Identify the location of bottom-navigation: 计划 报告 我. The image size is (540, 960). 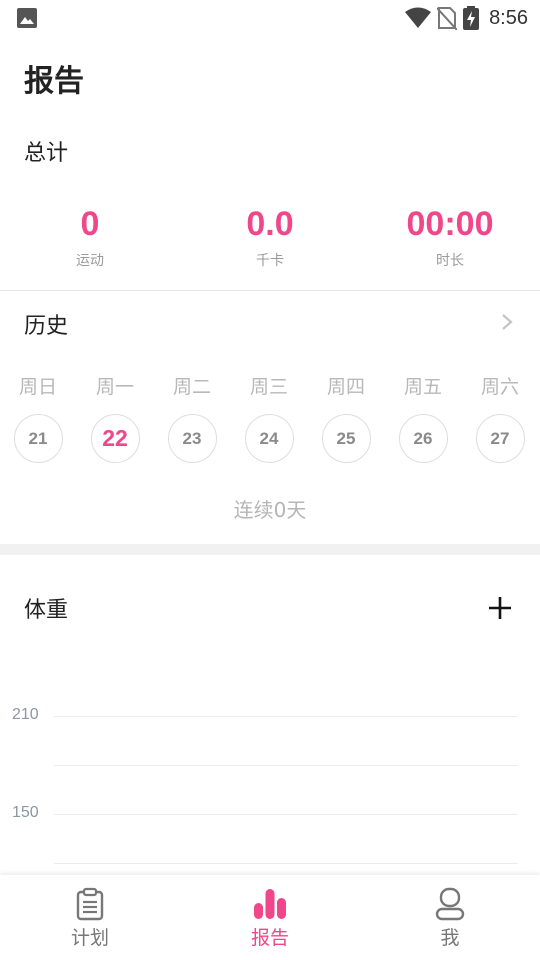
(270, 917).